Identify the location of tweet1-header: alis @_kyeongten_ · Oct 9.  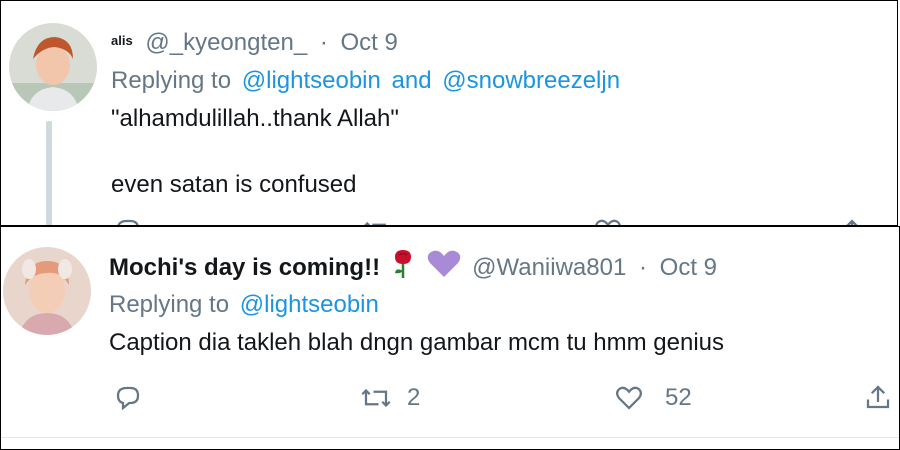
(254, 43).